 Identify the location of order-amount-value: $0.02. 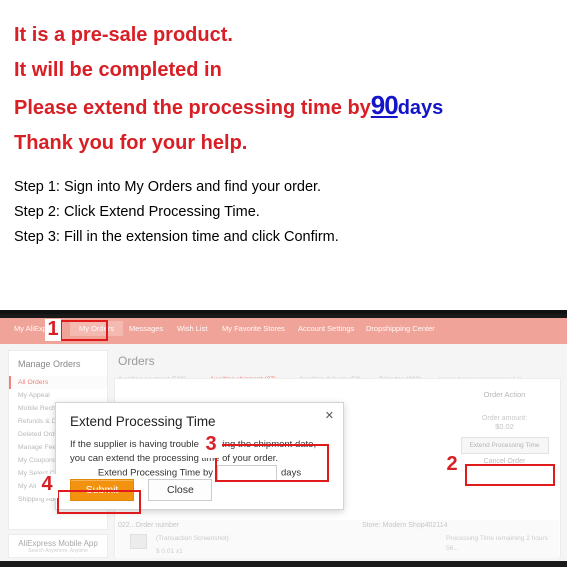
(504, 426).